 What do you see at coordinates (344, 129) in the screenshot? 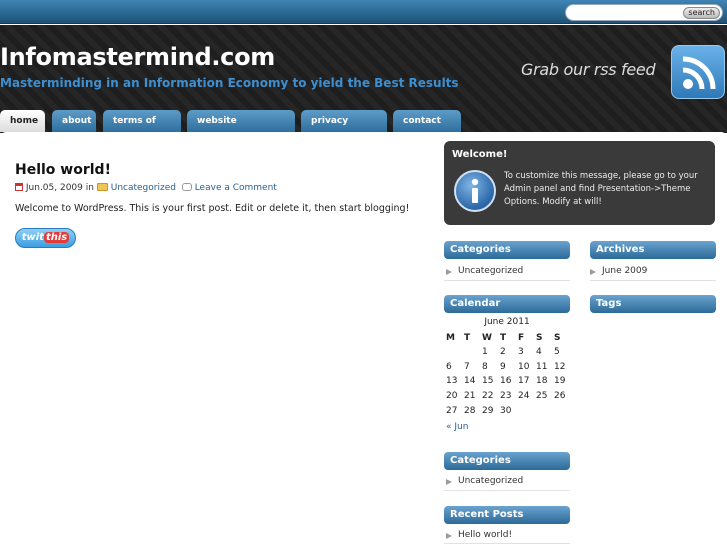
I see `tab-privacy-policy: privacy policy` at bounding box center [344, 129].